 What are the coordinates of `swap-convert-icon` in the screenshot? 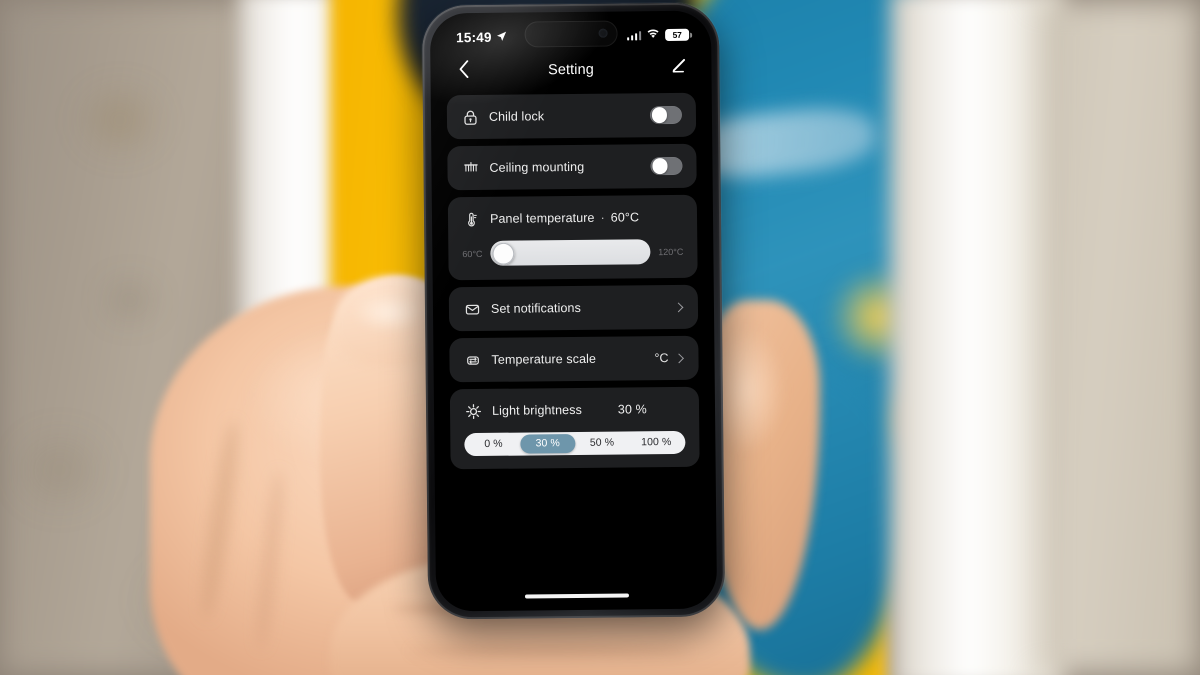 It's located at (472, 359).